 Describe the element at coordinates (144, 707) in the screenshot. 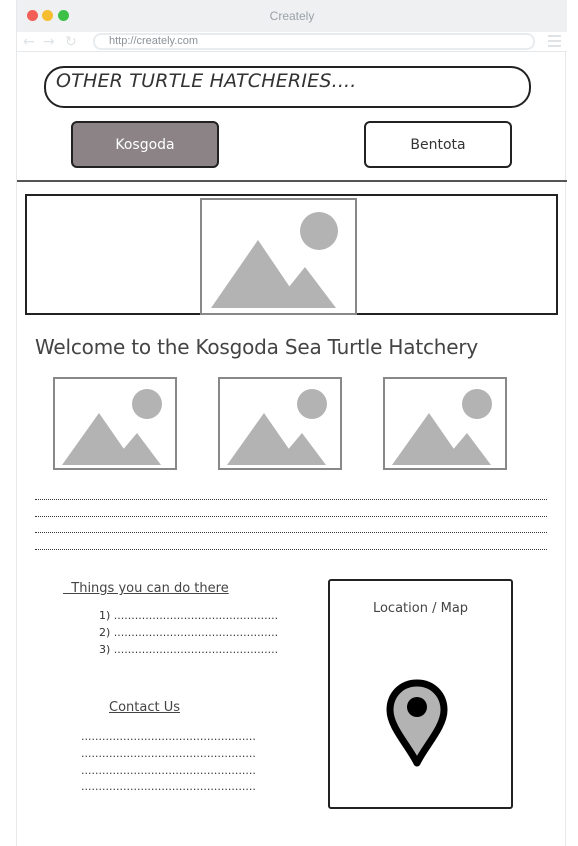

I see `contact-heading: Contact Us` at that location.